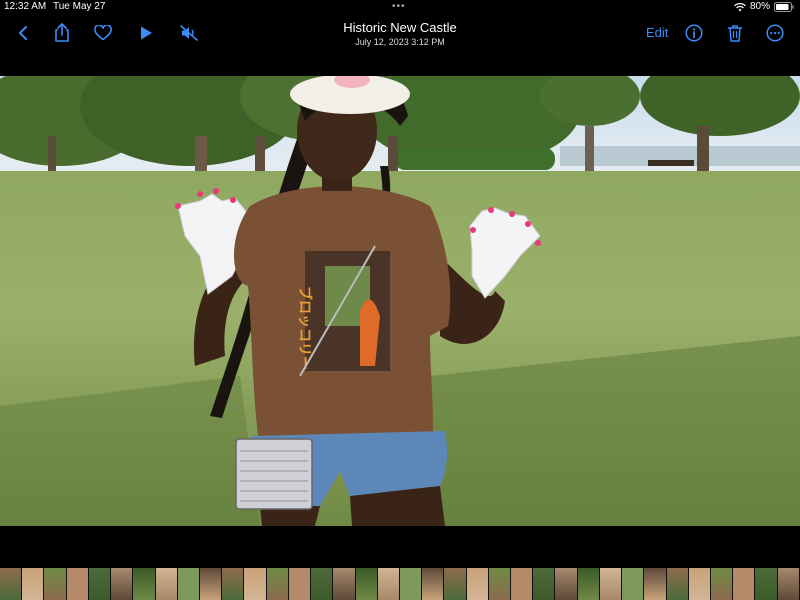  I want to click on edit-button: Edit, so click(657, 32).